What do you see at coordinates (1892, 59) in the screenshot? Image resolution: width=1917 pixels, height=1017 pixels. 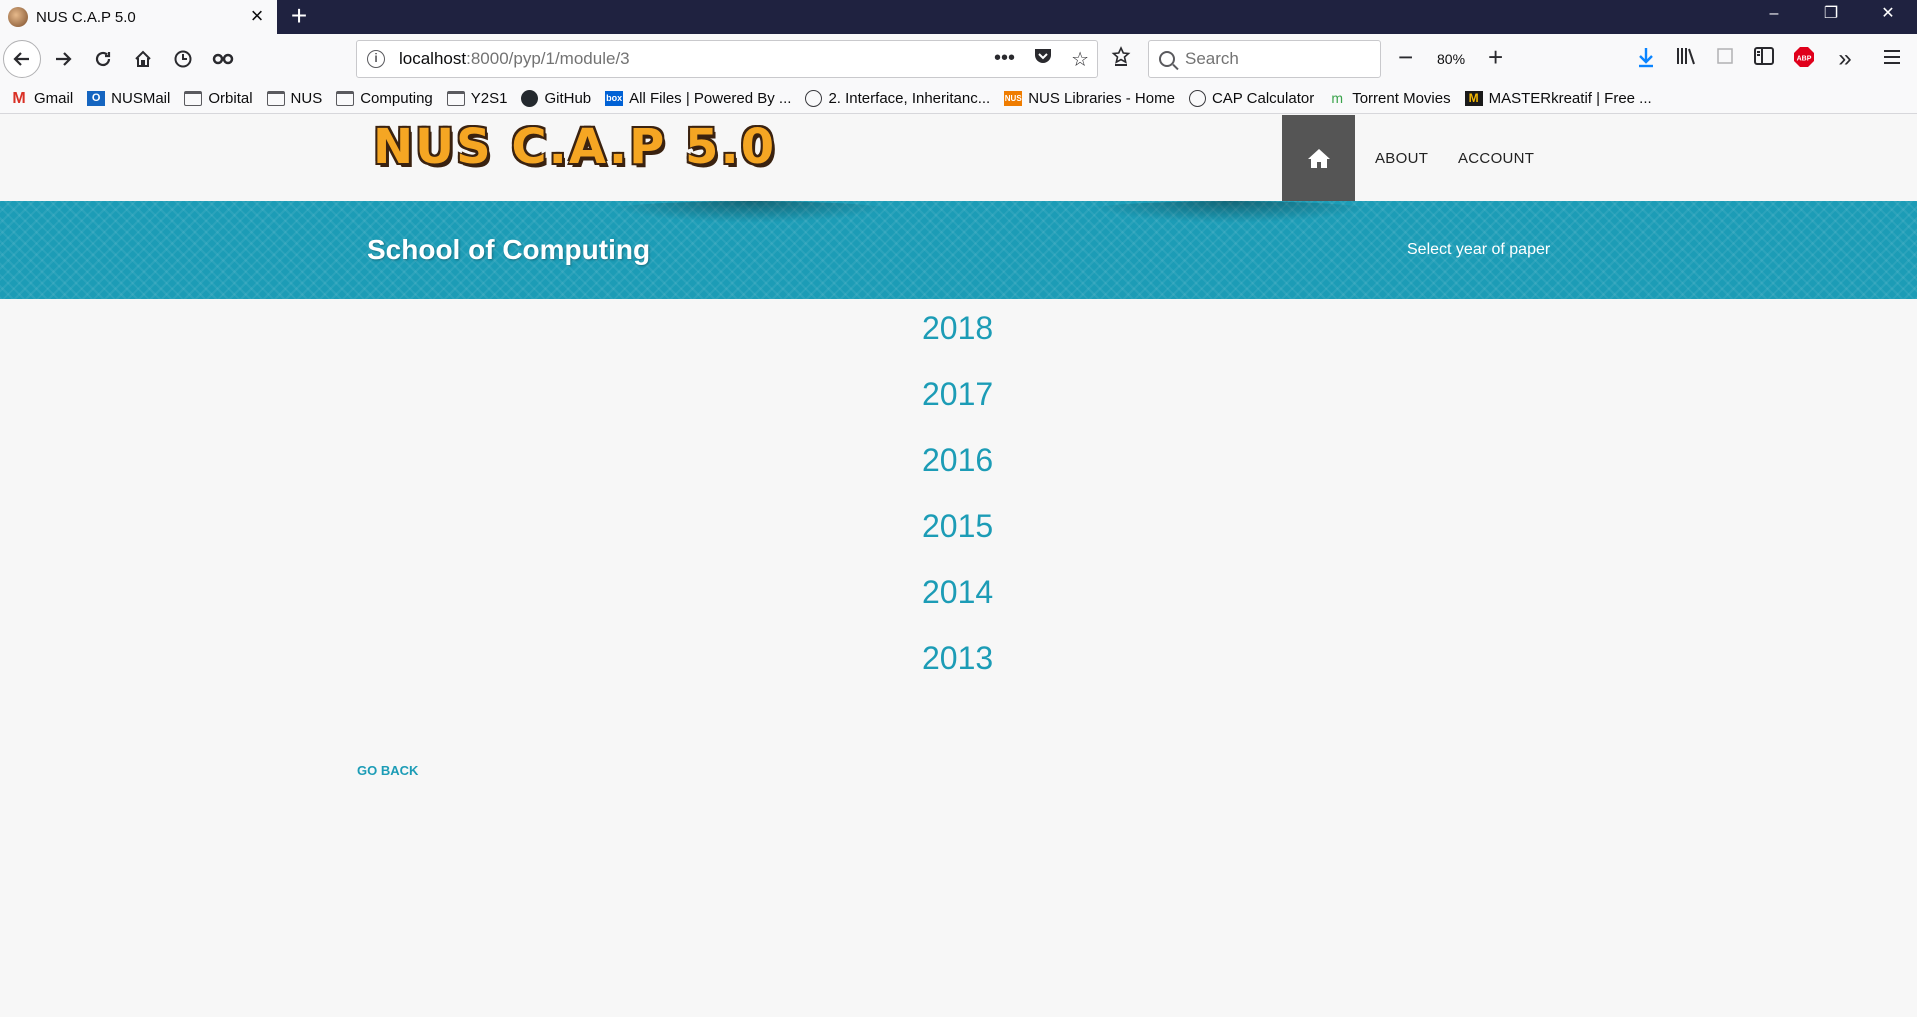 I see `hamburger-menu-icon` at bounding box center [1892, 59].